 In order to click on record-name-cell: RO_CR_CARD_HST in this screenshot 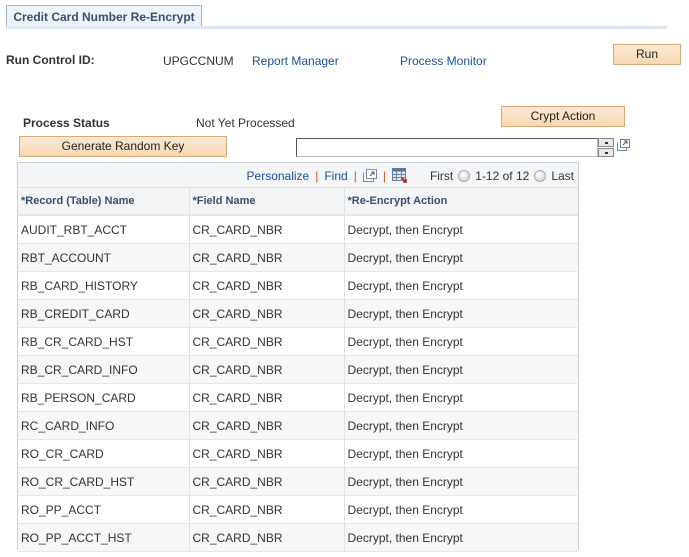, I will do `click(104, 481)`.